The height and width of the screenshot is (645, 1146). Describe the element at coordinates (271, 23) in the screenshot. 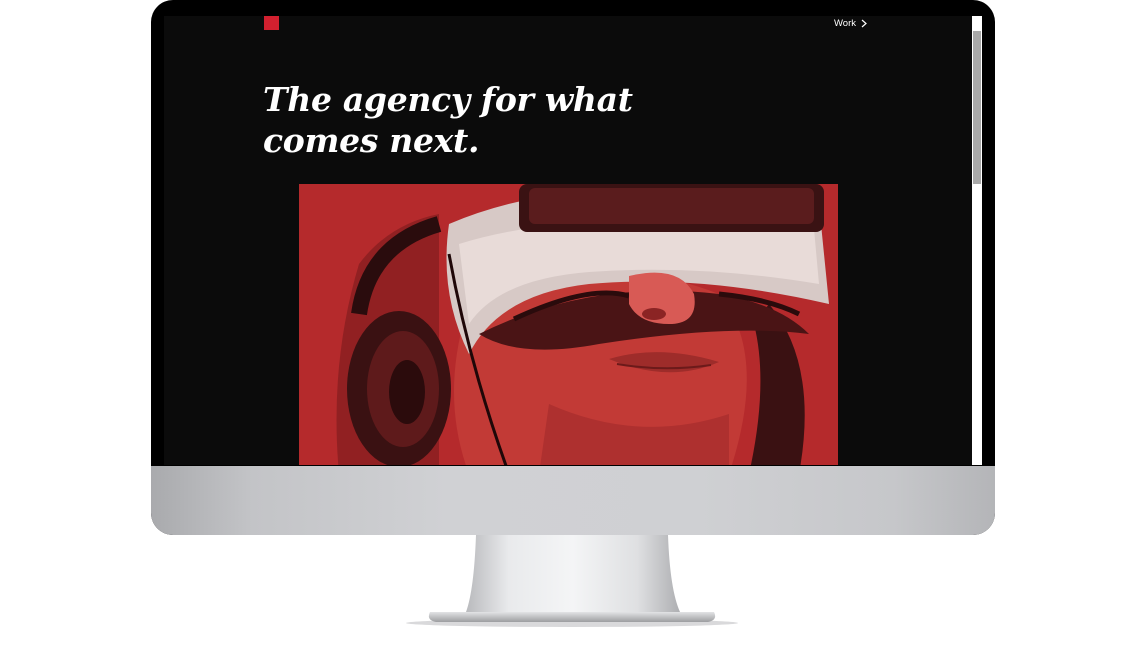

I see `brand-logo` at that location.